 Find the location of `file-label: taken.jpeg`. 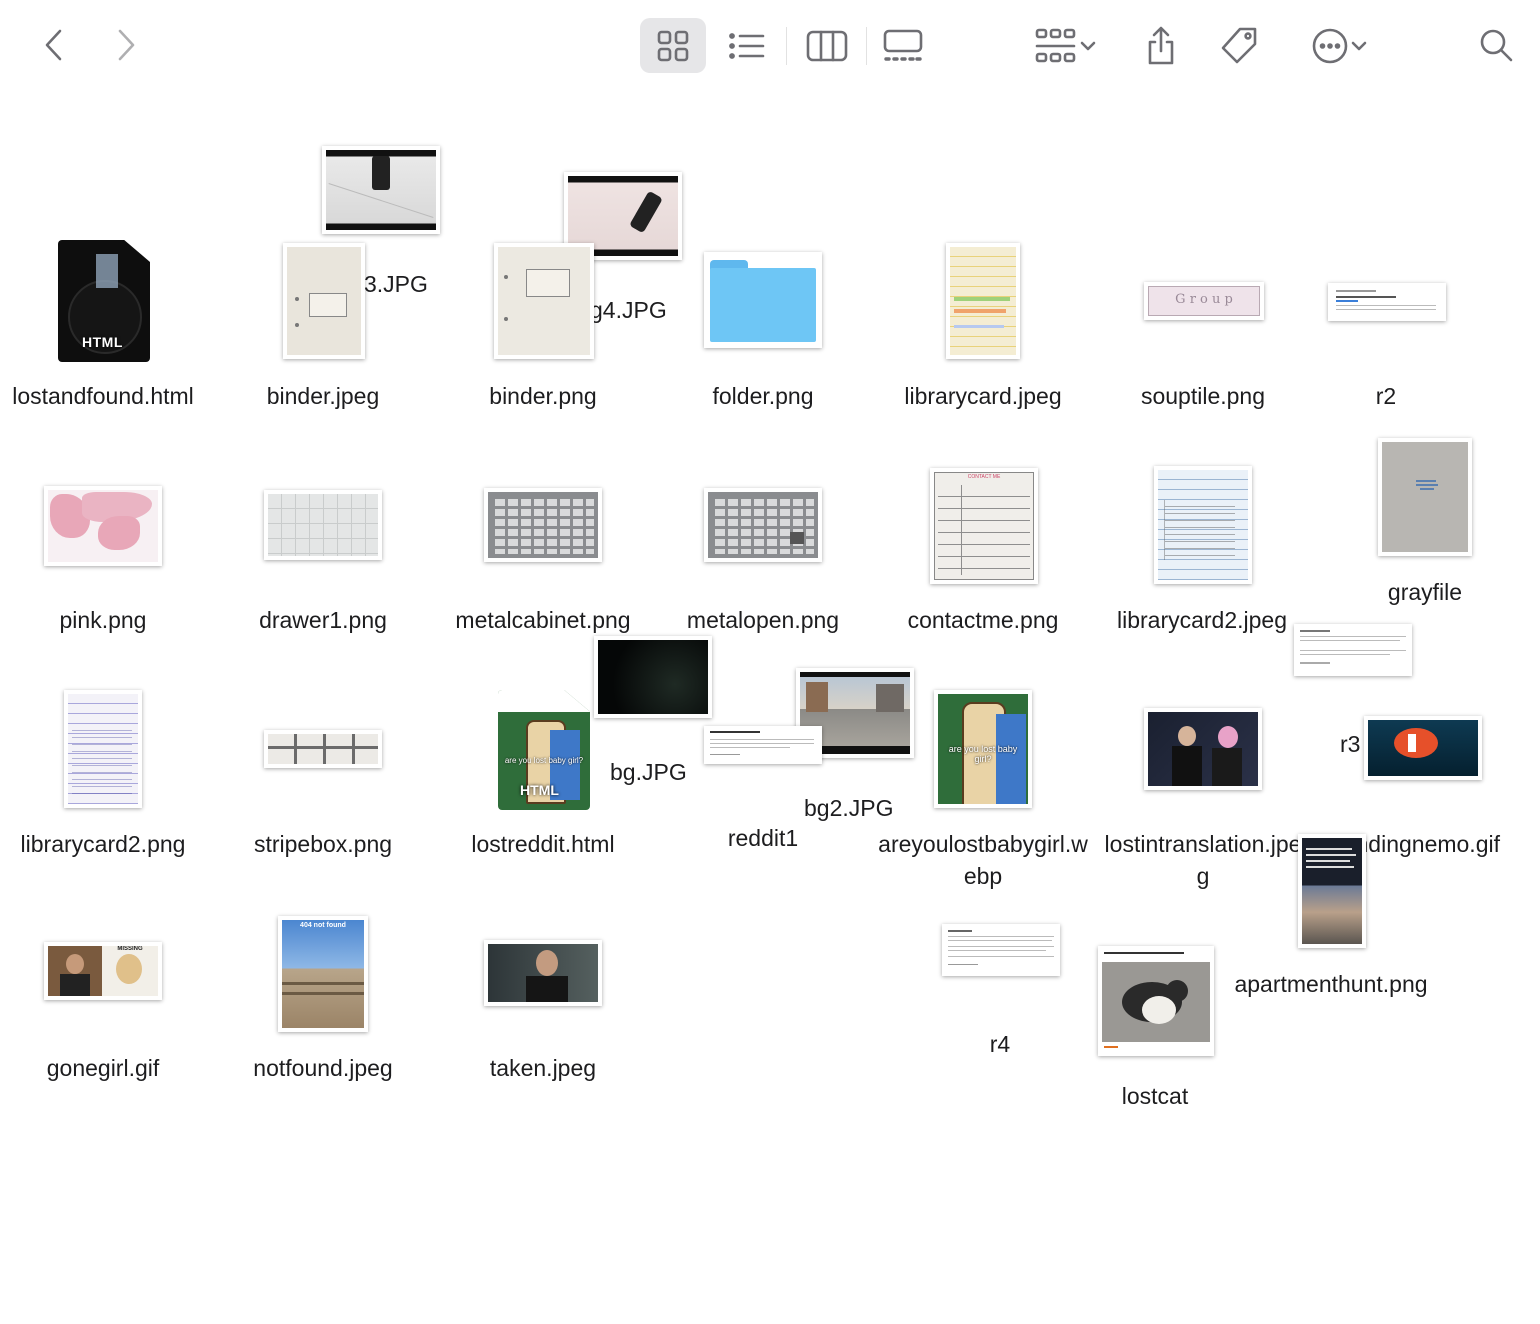

file-label: taken.jpeg is located at coordinates (543, 1068).